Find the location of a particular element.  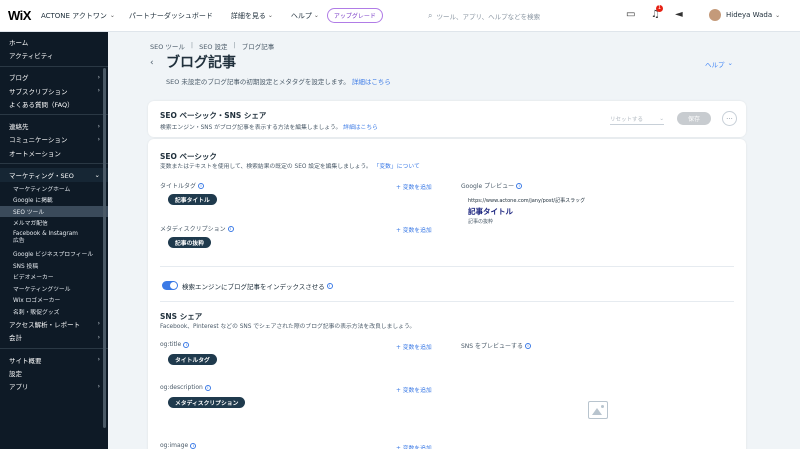

nav-learn-more: 詳細を見る ⌄ is located at coordinates (252, 16).